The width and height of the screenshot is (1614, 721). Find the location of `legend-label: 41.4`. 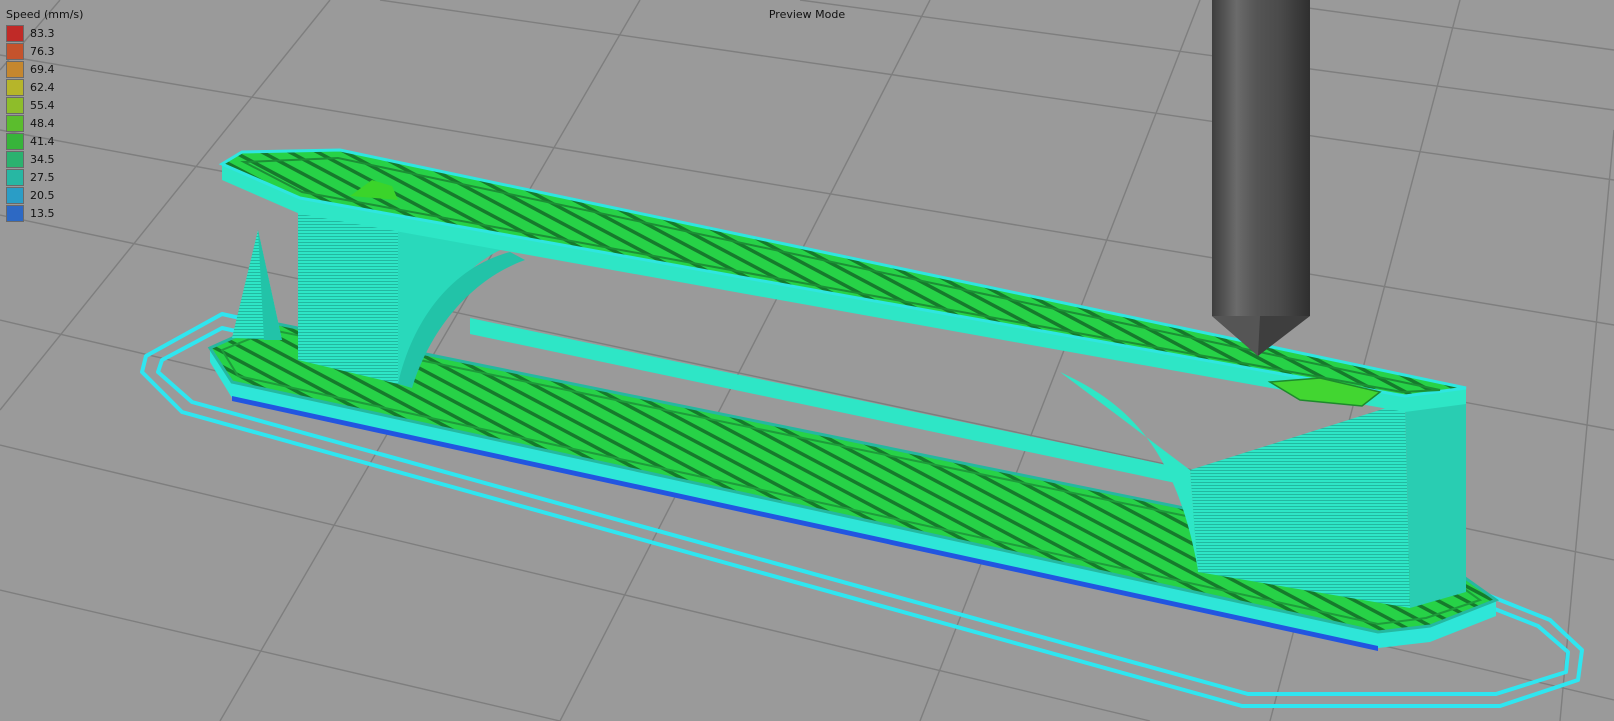

legend-label: 41.4 is located at coordinates (42, 141).